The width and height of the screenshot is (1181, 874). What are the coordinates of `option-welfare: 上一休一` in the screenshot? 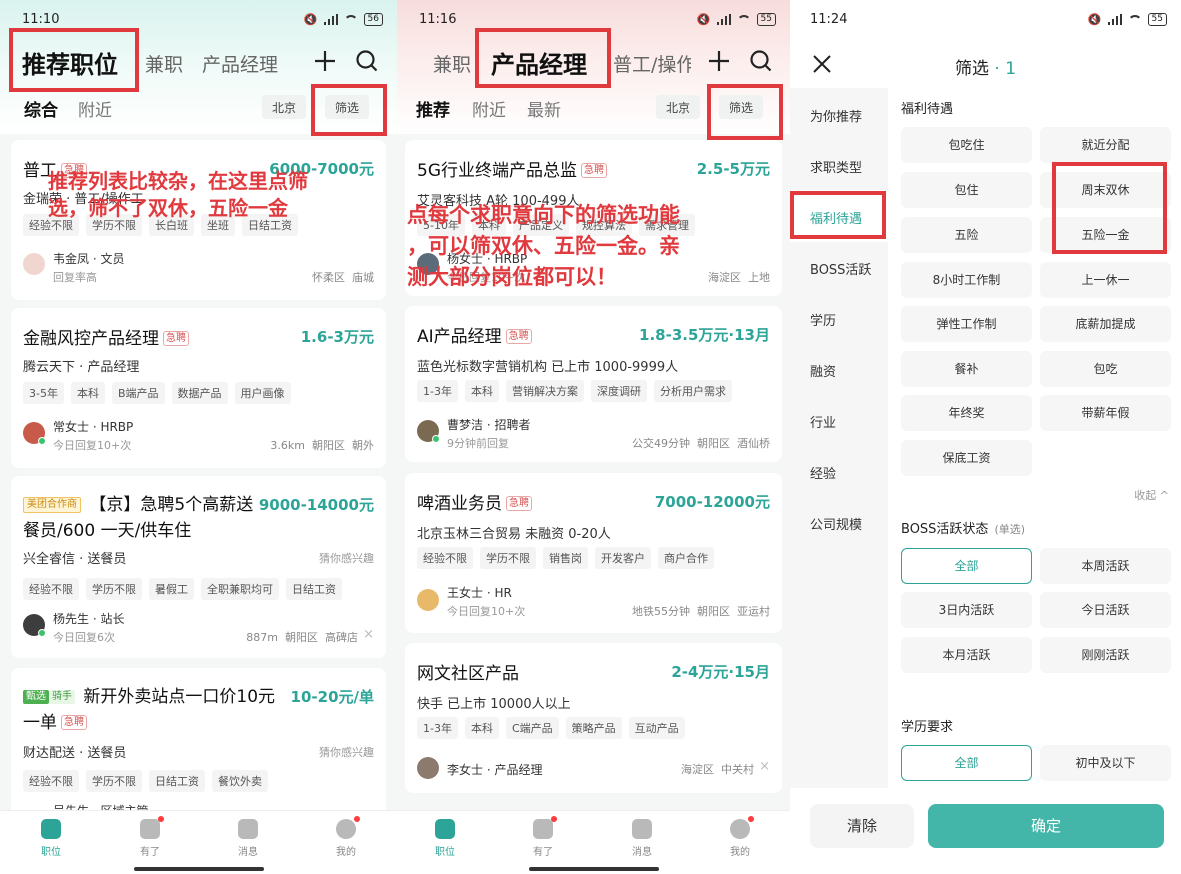 It's located at (1105, 280).